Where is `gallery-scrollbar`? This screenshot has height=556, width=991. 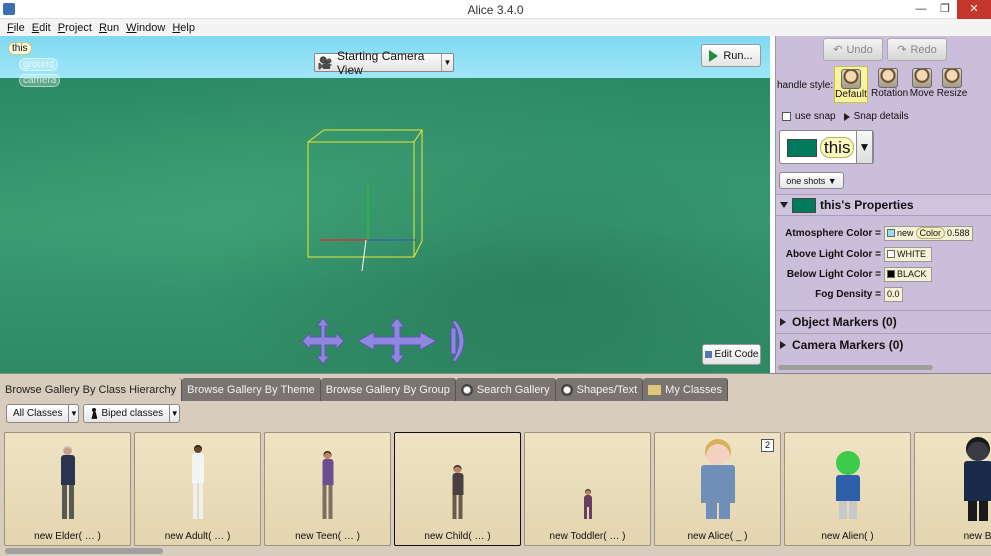
gallery-scrollbar is located at coordinates (84, 551).